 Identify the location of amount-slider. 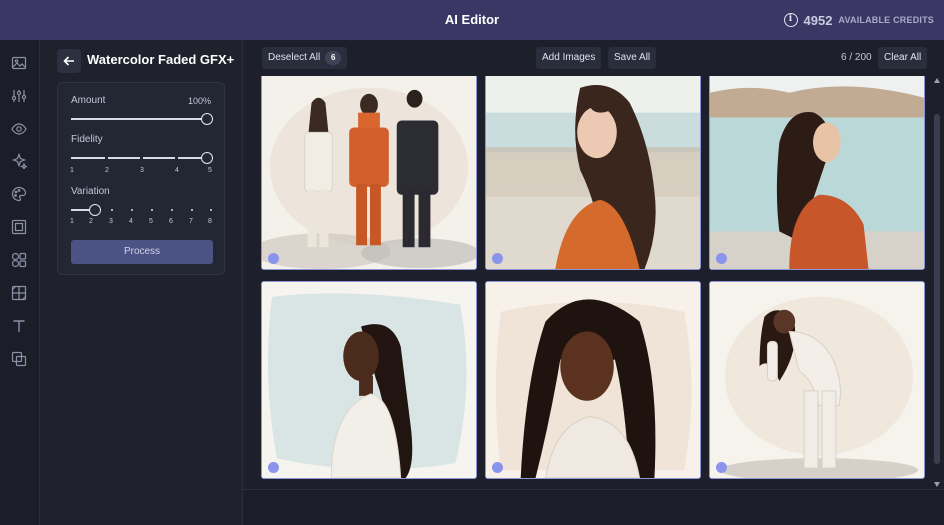
(142, 119).